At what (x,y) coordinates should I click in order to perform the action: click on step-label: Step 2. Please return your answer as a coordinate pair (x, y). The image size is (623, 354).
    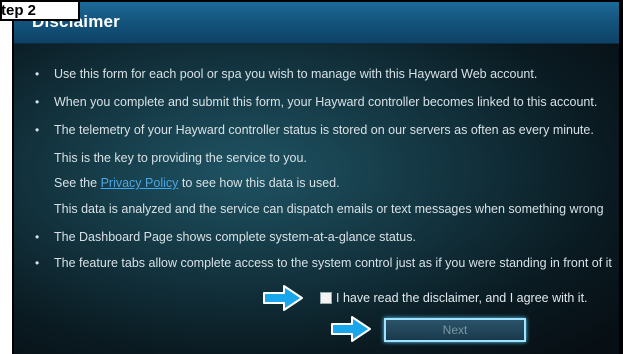
    Looking at the image, I should click on (40, 10).